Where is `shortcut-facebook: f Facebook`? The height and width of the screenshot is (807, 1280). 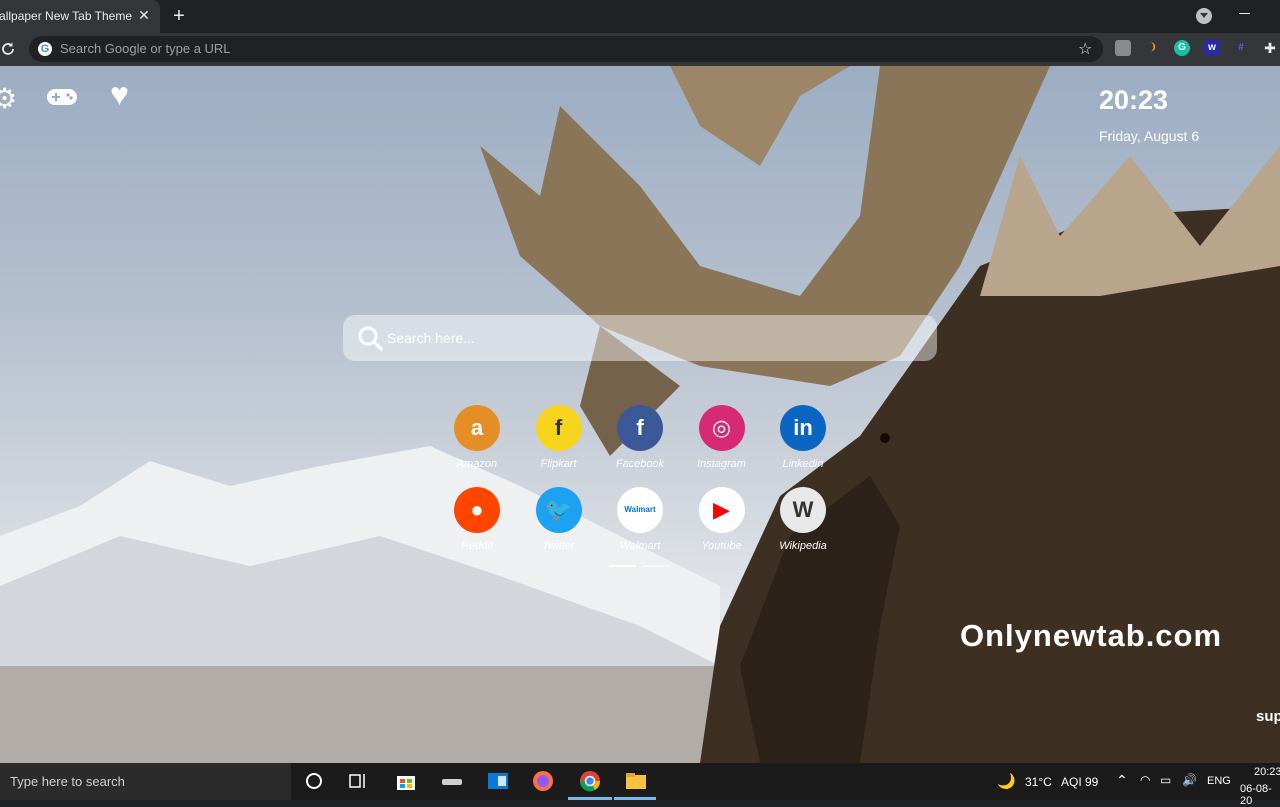 shortcut-facebook: f Facebook is located at coordinates (640, 441).